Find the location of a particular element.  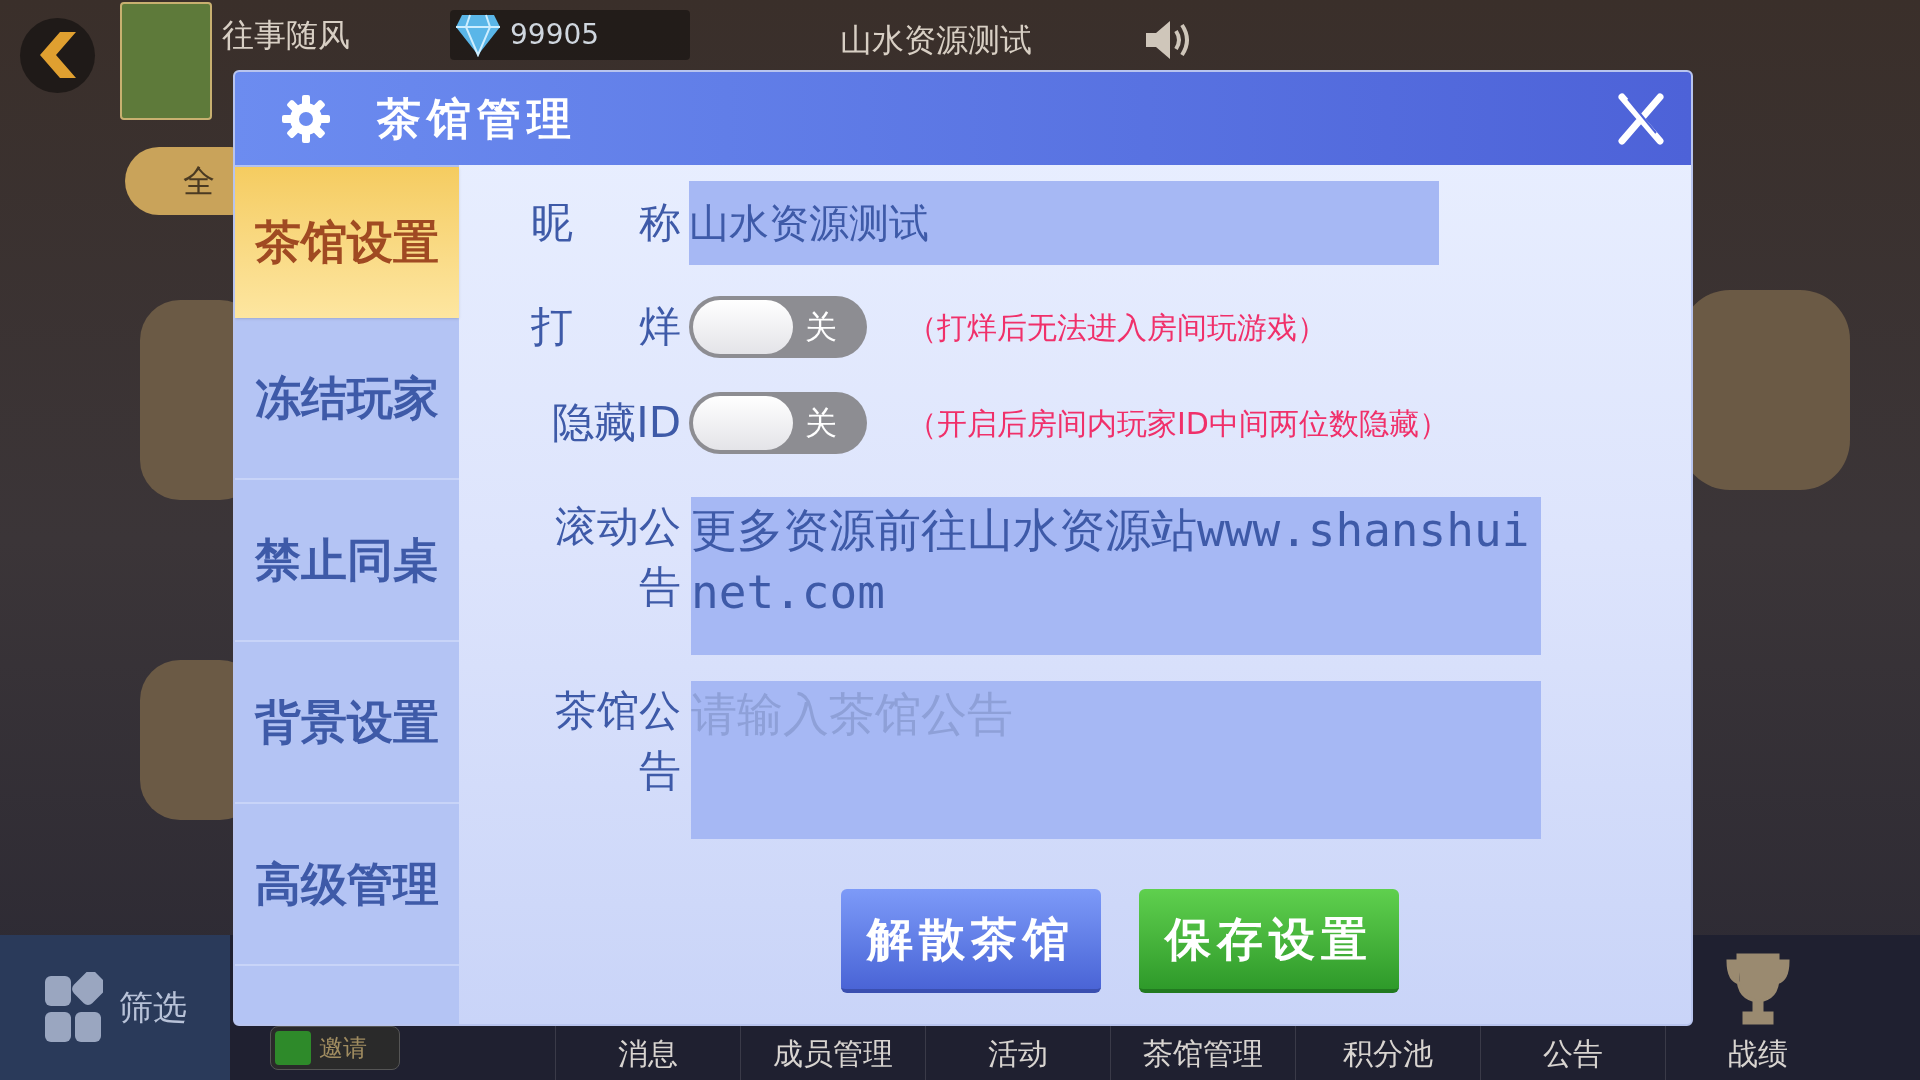

field-label: 茶馆公告 is located at coordinates (617, 741).